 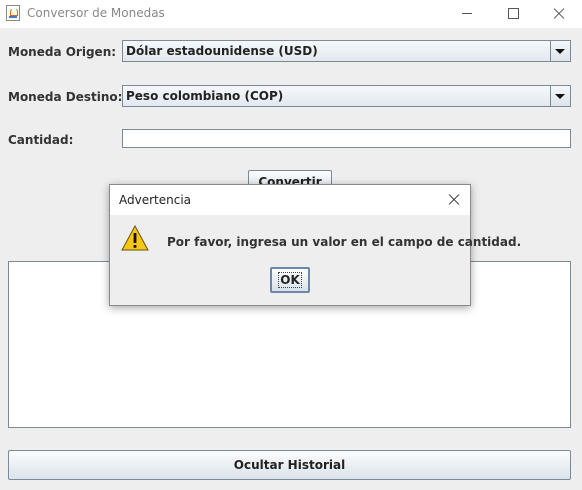 What do you see at coordinates (155, 200) in the screenshot?
I see `dialog-title: Advertencia` at bounding box center [155, 200].